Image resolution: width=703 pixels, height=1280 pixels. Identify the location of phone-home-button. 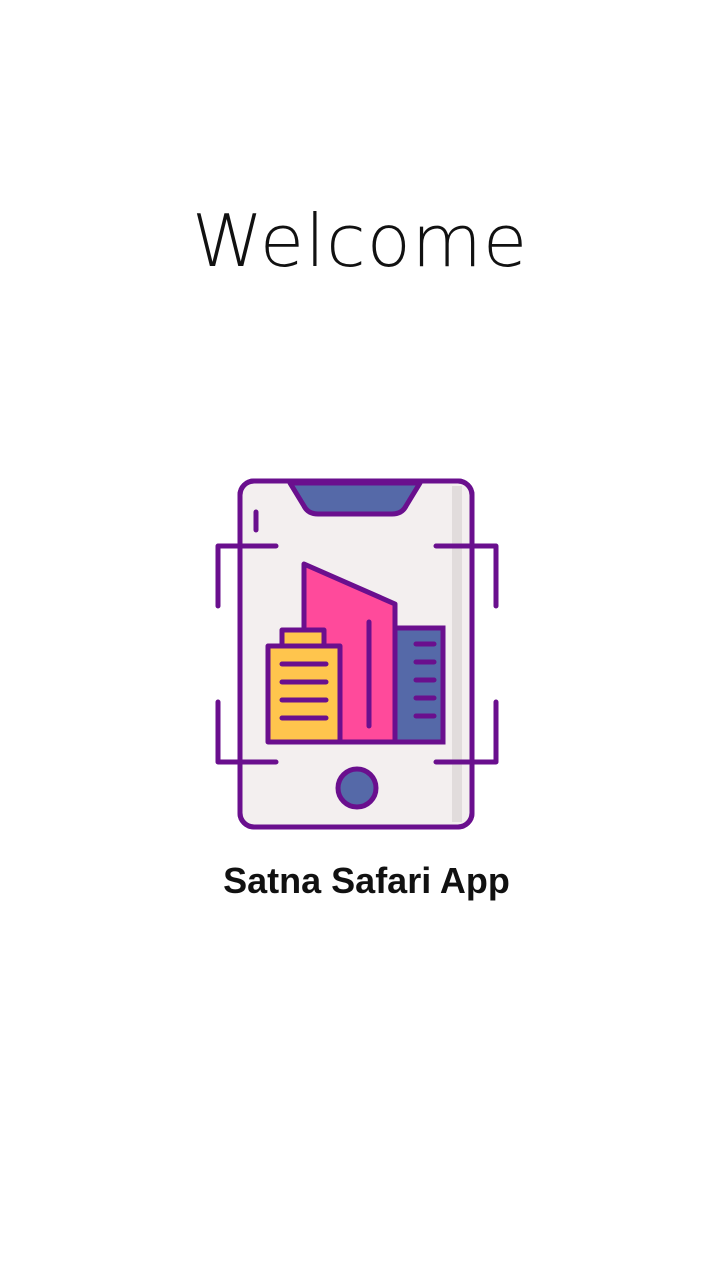
(357, 788).